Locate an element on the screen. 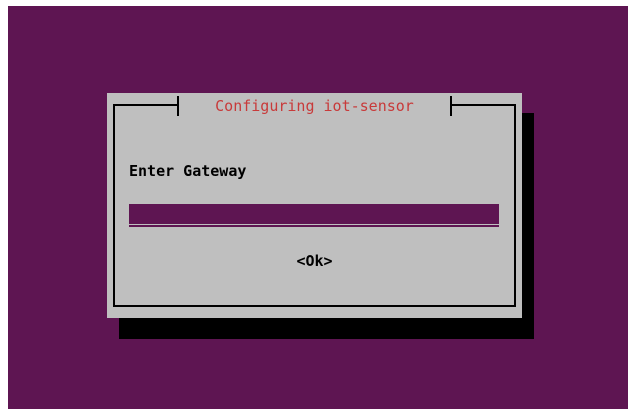 The image size is (636, 414). frame-top-right-line is located at coordinates (483, 105).